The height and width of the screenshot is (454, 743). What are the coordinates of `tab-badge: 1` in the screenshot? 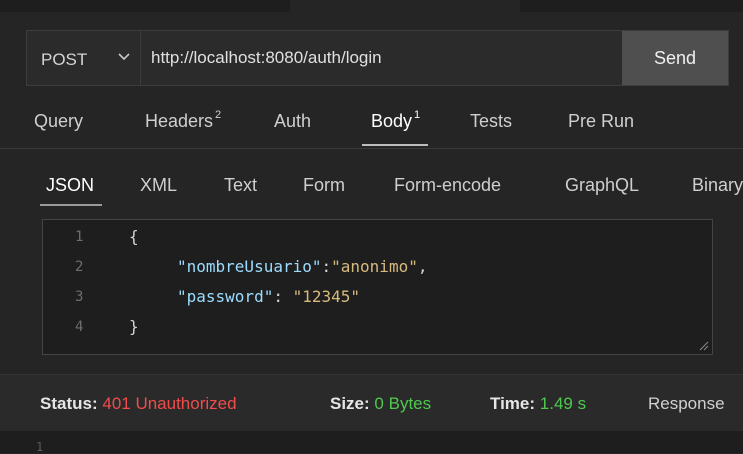 It's located at (417, 115).